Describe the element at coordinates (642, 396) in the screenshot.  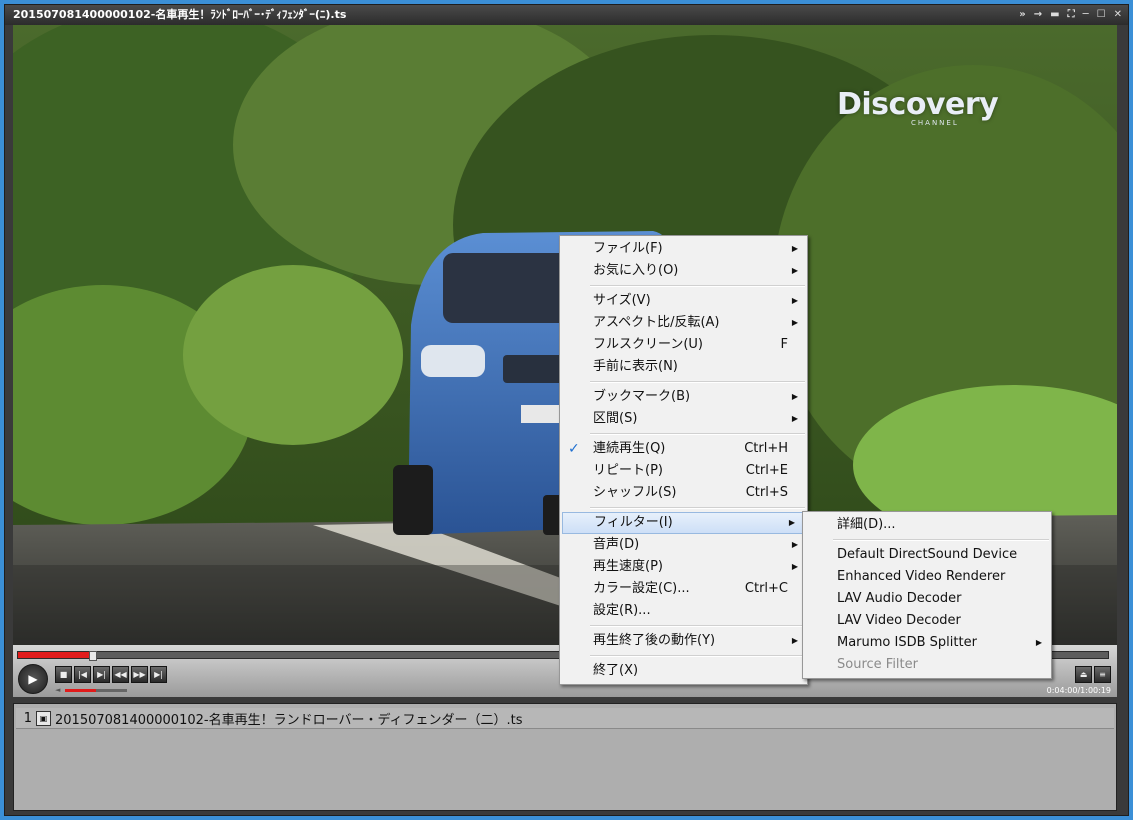
I see `menu-item-label: ブックマーク(B)` at that location.